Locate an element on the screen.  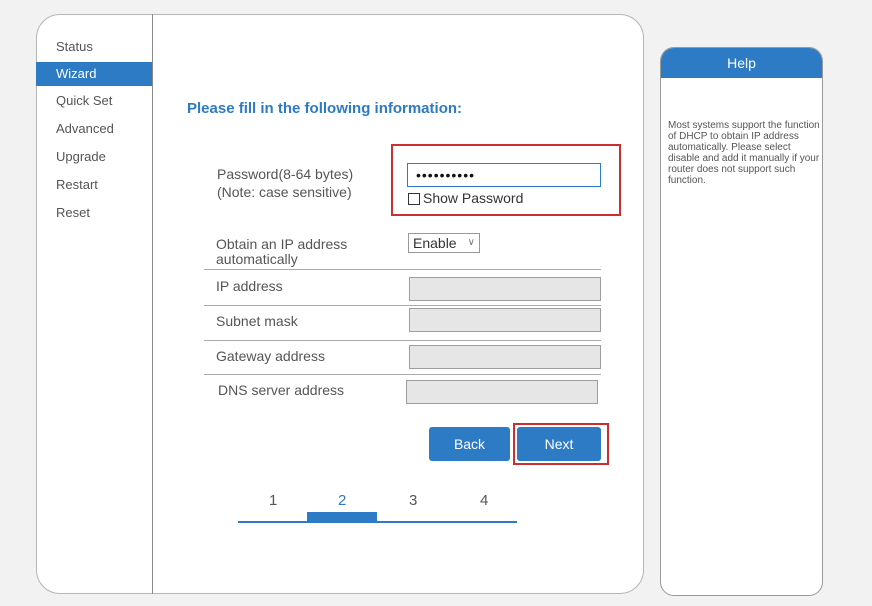
password-label-line1: Password(8-64 bytes) is located at coordinates (285, 174).